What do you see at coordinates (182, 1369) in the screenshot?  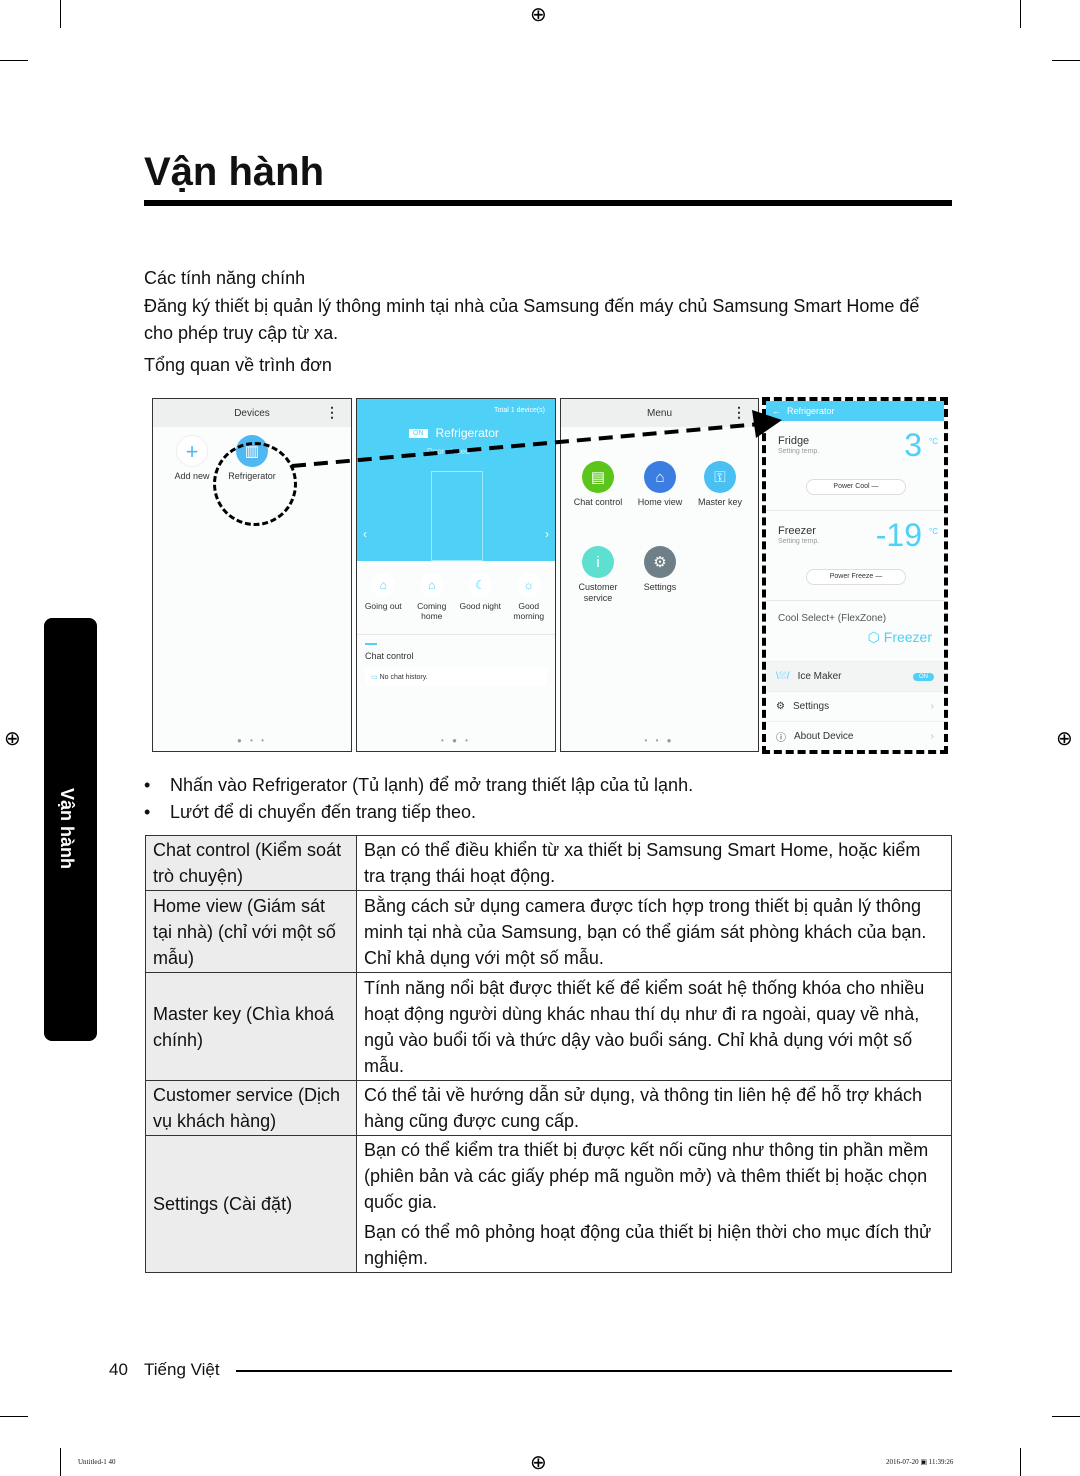 I see `footer-language: Tiếng Việt` at bounding box center [182, 1369].